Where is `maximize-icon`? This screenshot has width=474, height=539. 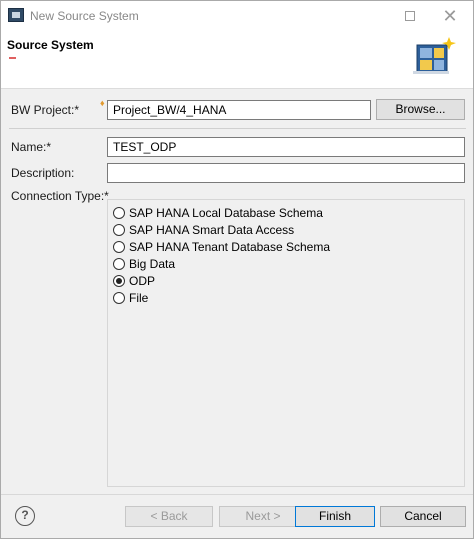
maximize-icon is located at coordinates (410, 16).